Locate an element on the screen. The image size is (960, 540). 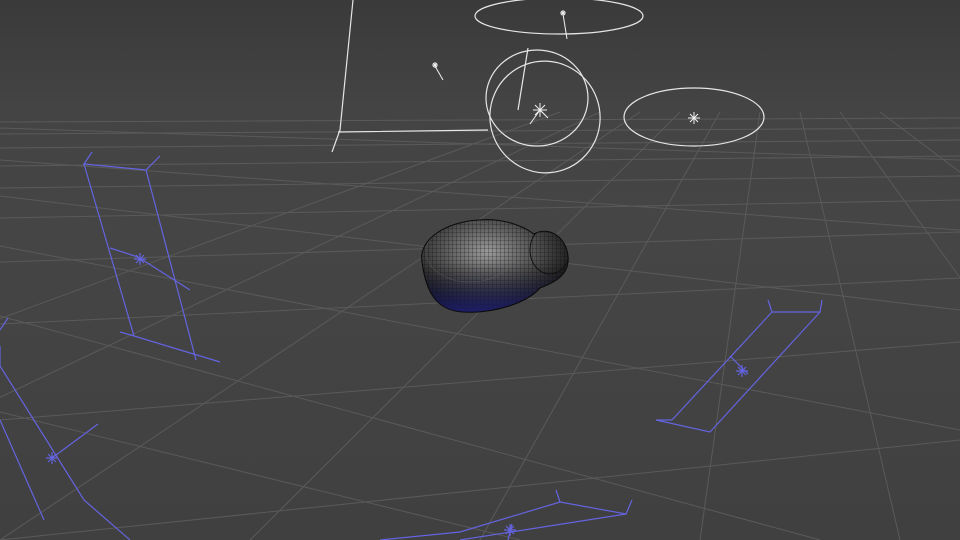
light-locators is located at coordinates (566, 67).